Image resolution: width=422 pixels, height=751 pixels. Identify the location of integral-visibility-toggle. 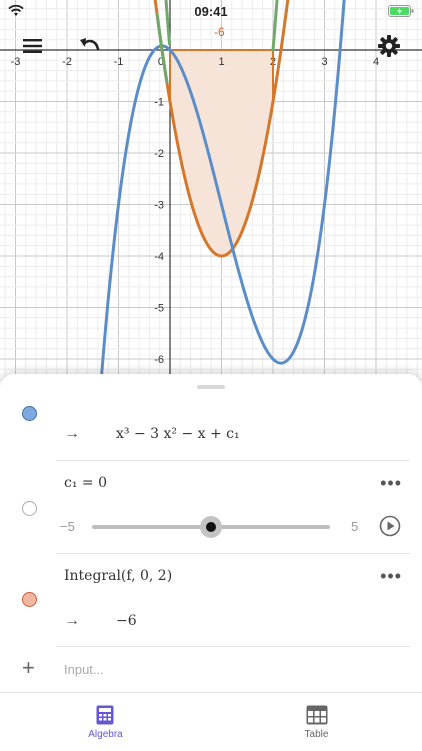
(29, 599).